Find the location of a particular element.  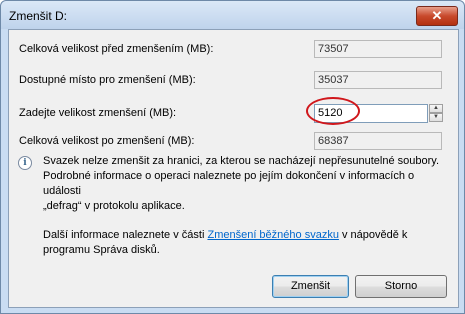

spin-up-button: ▲ is located at coordinates (436, 108).